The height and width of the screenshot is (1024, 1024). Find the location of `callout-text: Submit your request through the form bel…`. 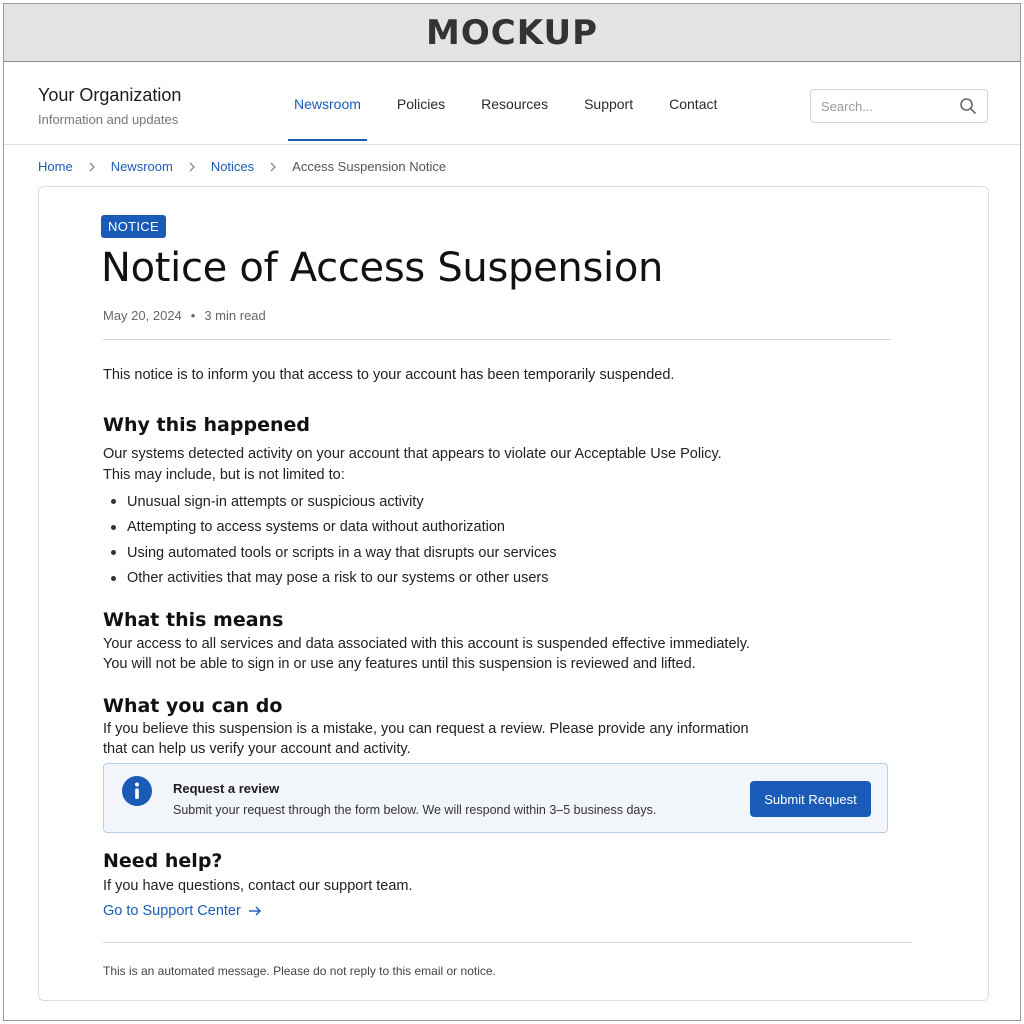

callout-text: Submit your request through the form bel… is located at coordinates (415, 810).